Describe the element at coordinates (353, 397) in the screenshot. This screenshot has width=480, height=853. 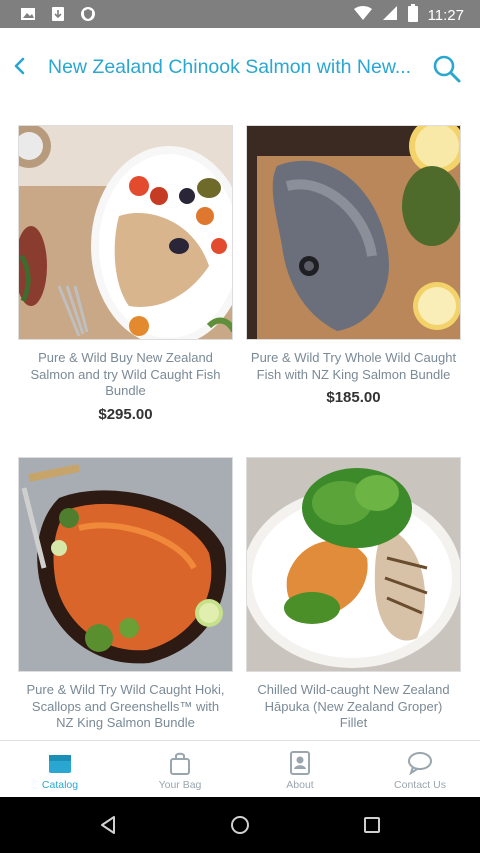
I see `product-price: $185.00` at that location.